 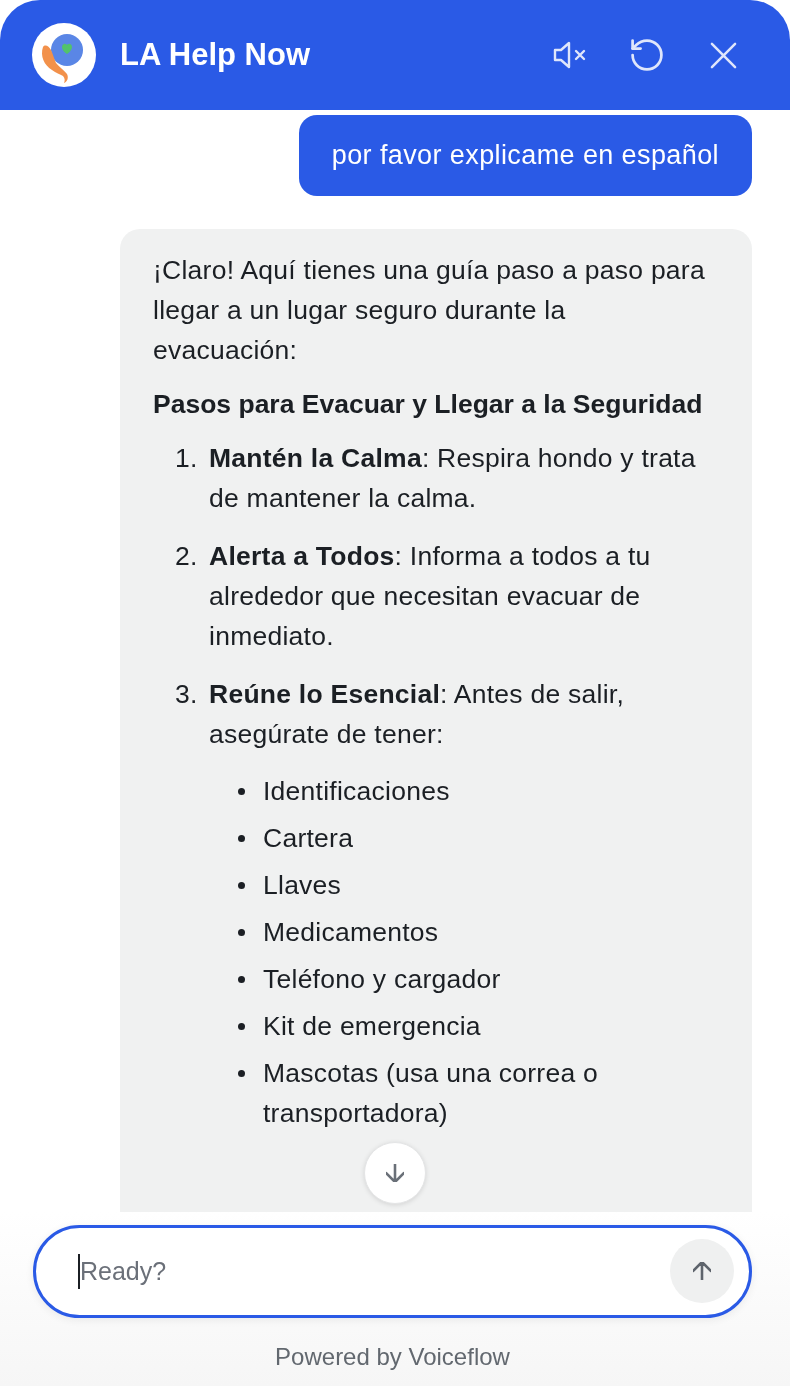 What do you see at coordinates (395, 1173) in the screenshot?
I see `arrow-down-icon` at bounding box center [395, 1173].